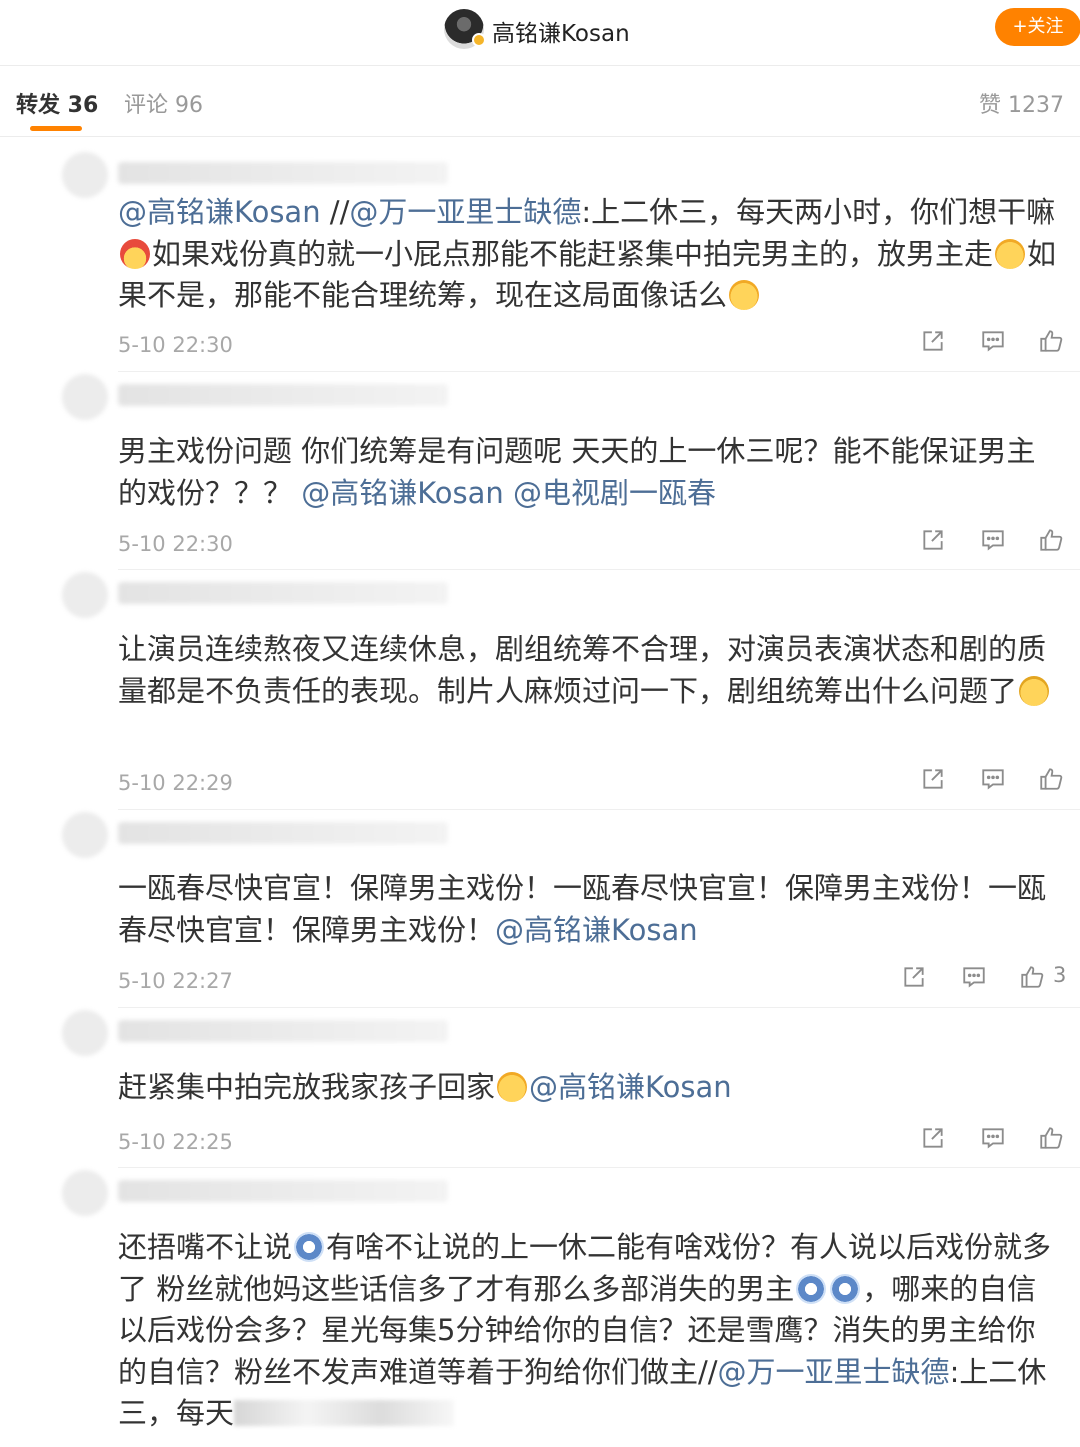  I want to click on tab-bar: 转发 36 评论 96 赞 1237, so click(540, 102).